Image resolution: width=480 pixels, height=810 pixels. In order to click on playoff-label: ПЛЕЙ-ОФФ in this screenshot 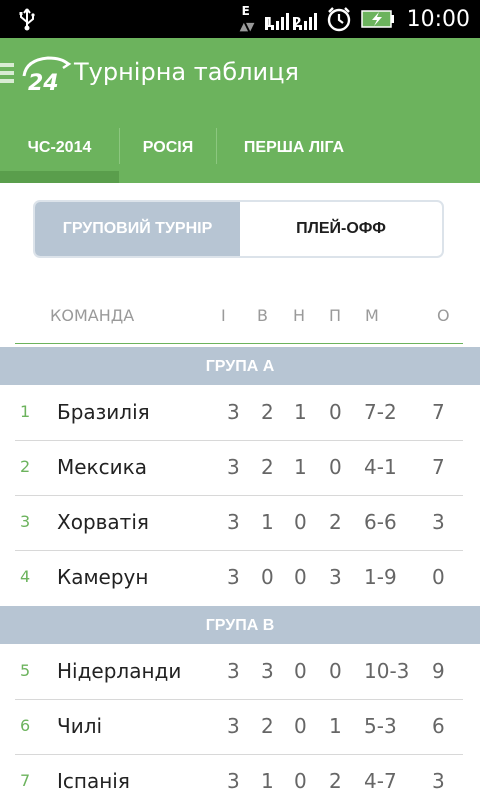, I will do `click(341, 228)`.